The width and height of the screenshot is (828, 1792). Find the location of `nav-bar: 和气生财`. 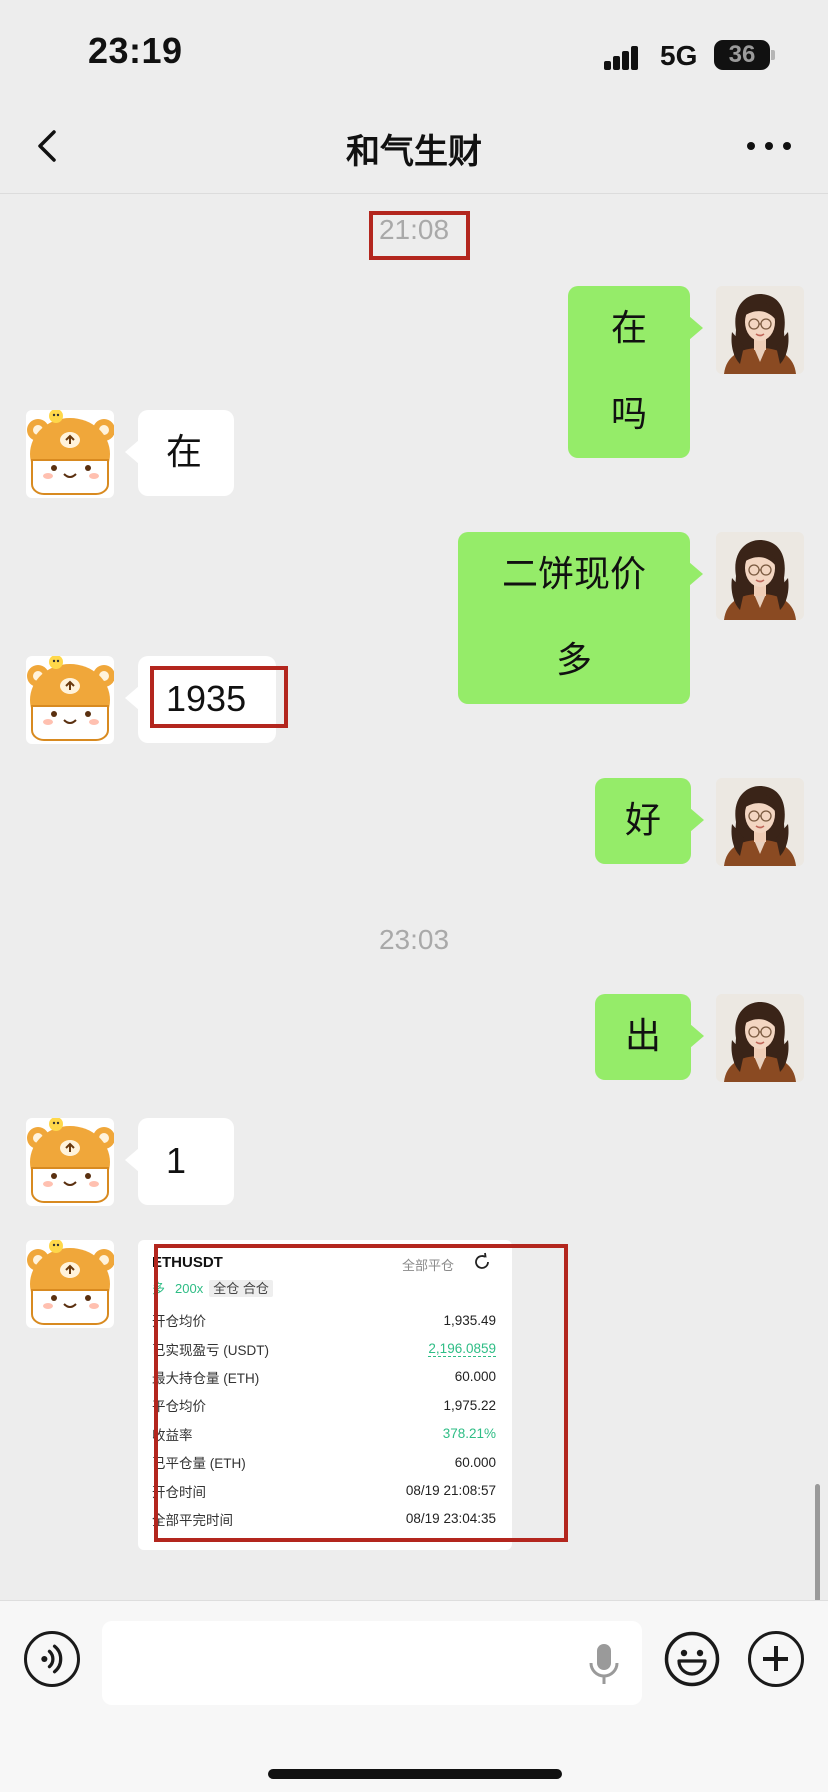

nav-bar: 和气生财 is located at coordinates (414, 147).